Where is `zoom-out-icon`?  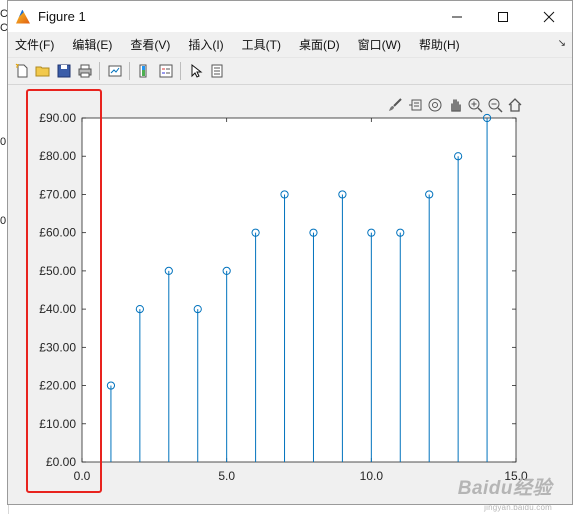 zoom-out-icon is located at coordinates (495, 105).